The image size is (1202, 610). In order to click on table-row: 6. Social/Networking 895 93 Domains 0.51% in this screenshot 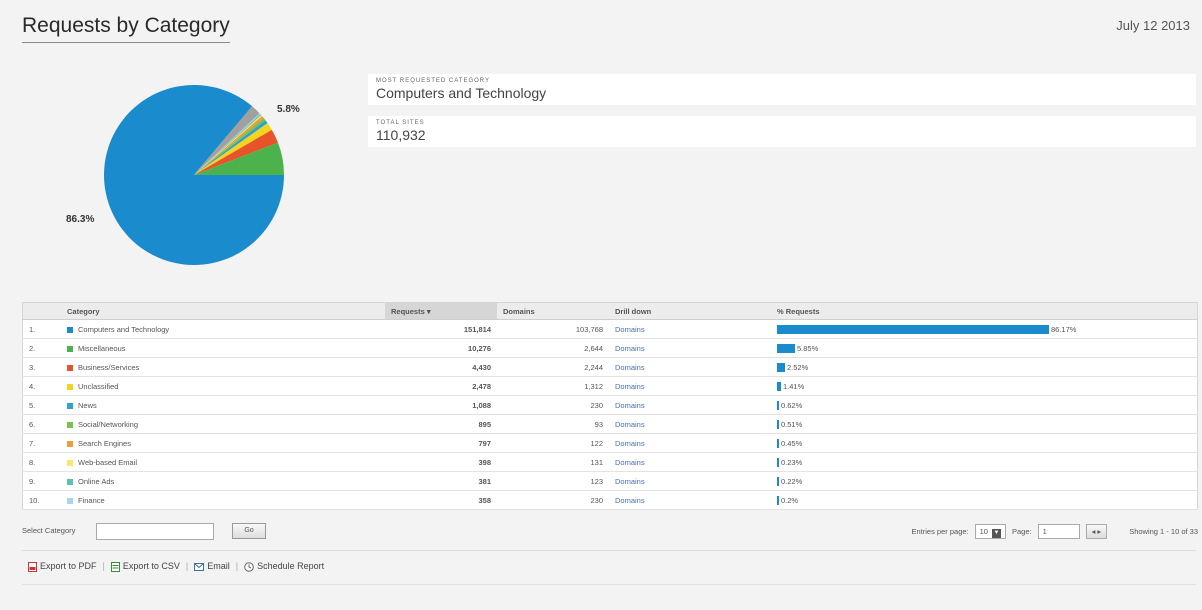, I will do `click(610, 424)`.